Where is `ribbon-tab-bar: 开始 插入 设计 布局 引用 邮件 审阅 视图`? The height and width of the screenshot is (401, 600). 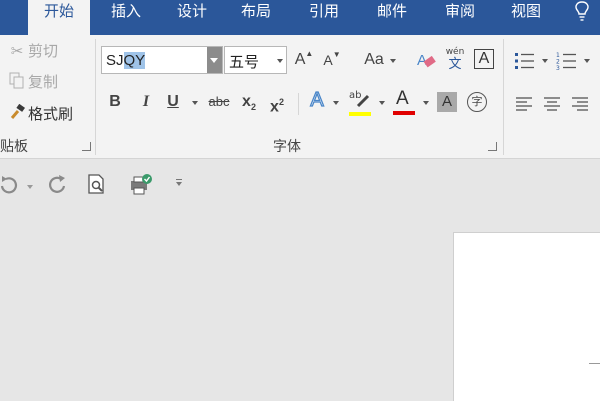 ribbon-tab-bar: 开始 插入 设计 布局 引用 邮件 审阅 视图 is located at coordinates (300, 17).